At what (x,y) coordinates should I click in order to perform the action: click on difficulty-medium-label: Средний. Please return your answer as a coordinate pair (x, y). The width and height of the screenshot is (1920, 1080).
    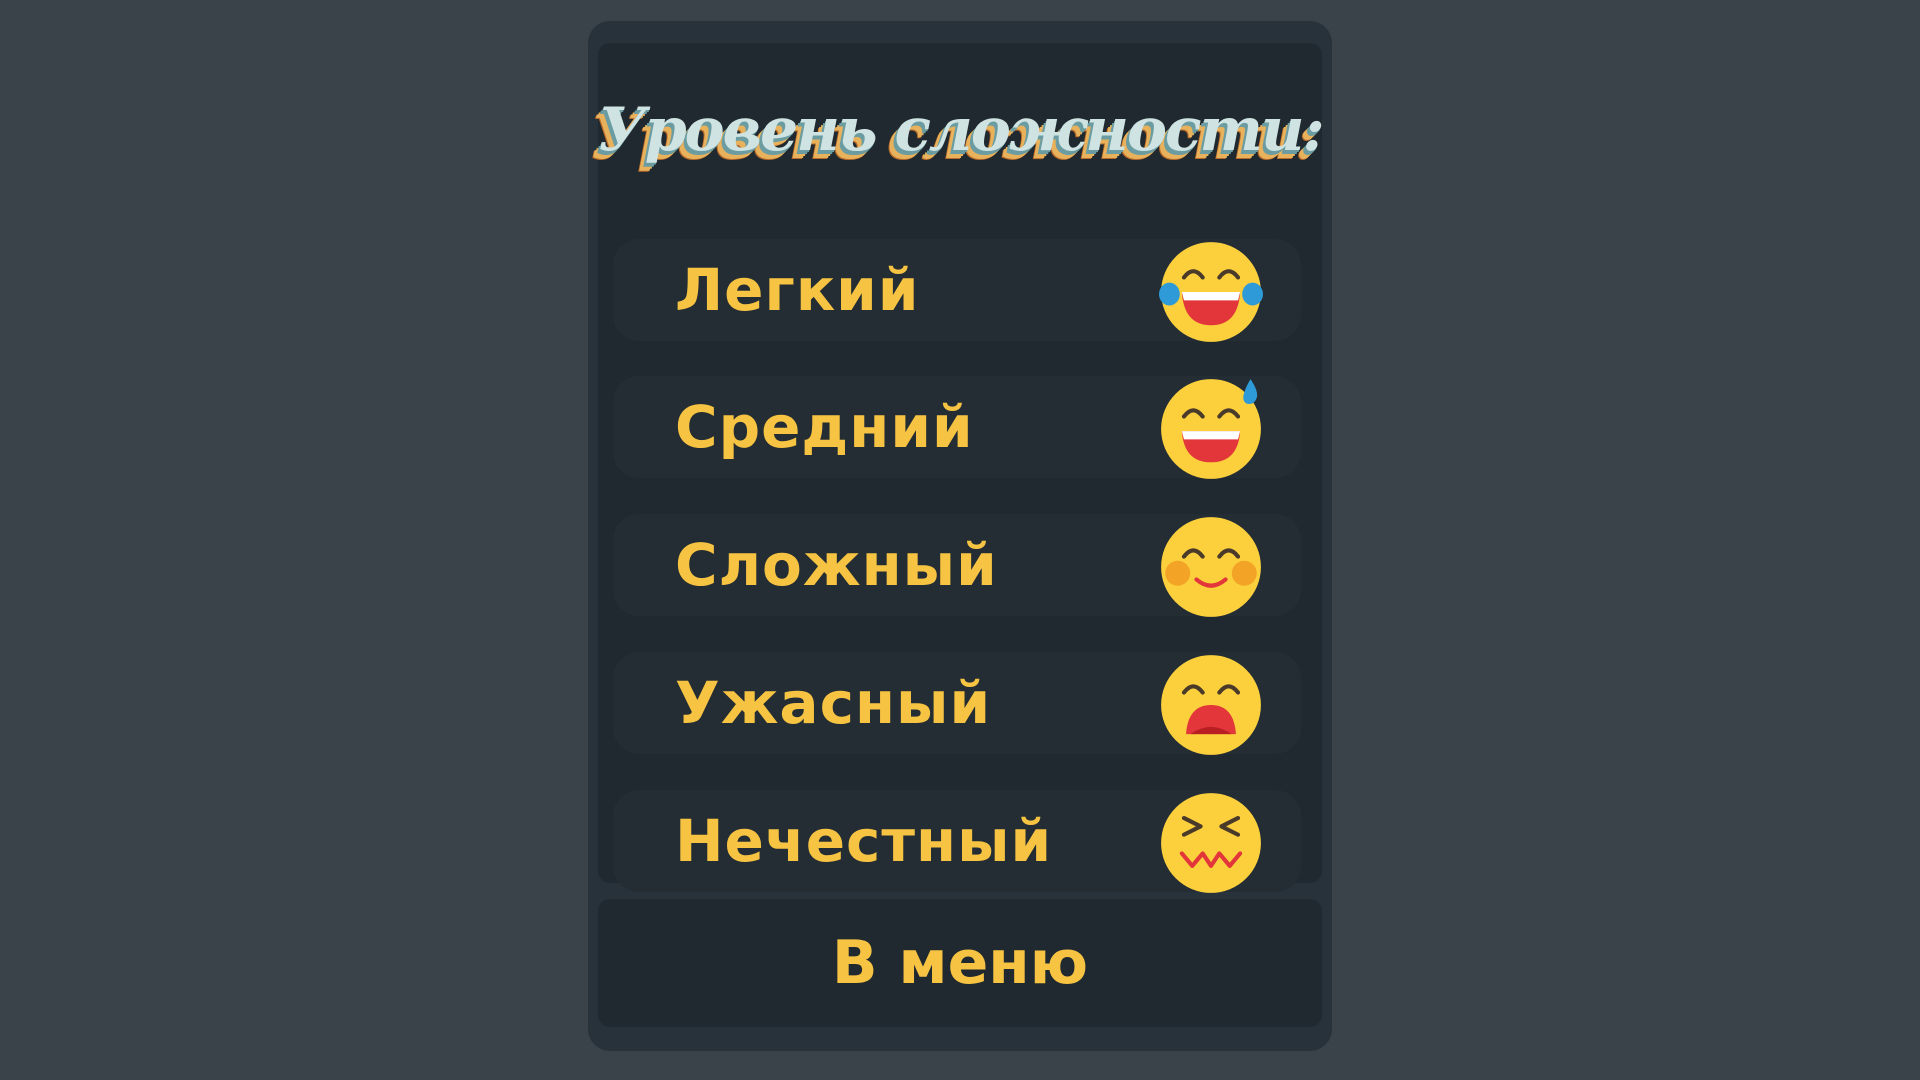
    Looking at the image, I should click on (824, 427).